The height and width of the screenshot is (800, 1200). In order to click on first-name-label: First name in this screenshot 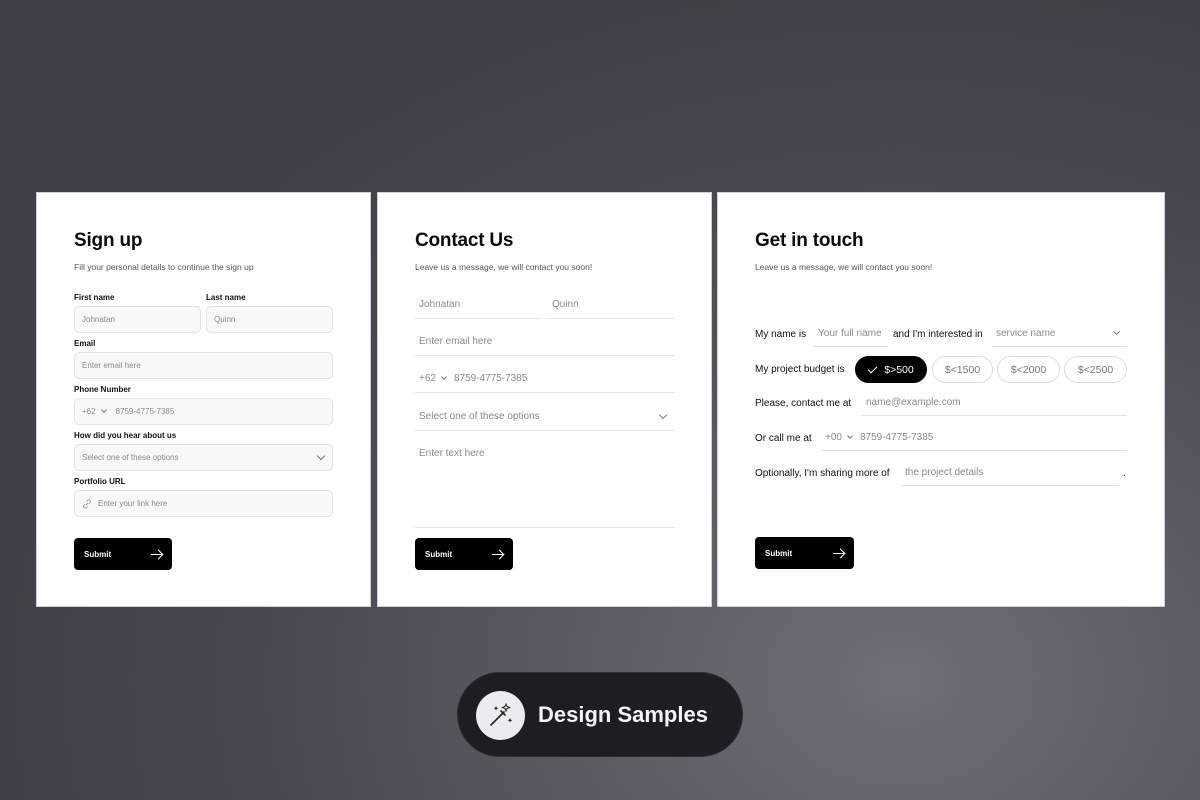, I will do `click(94, 297)`.